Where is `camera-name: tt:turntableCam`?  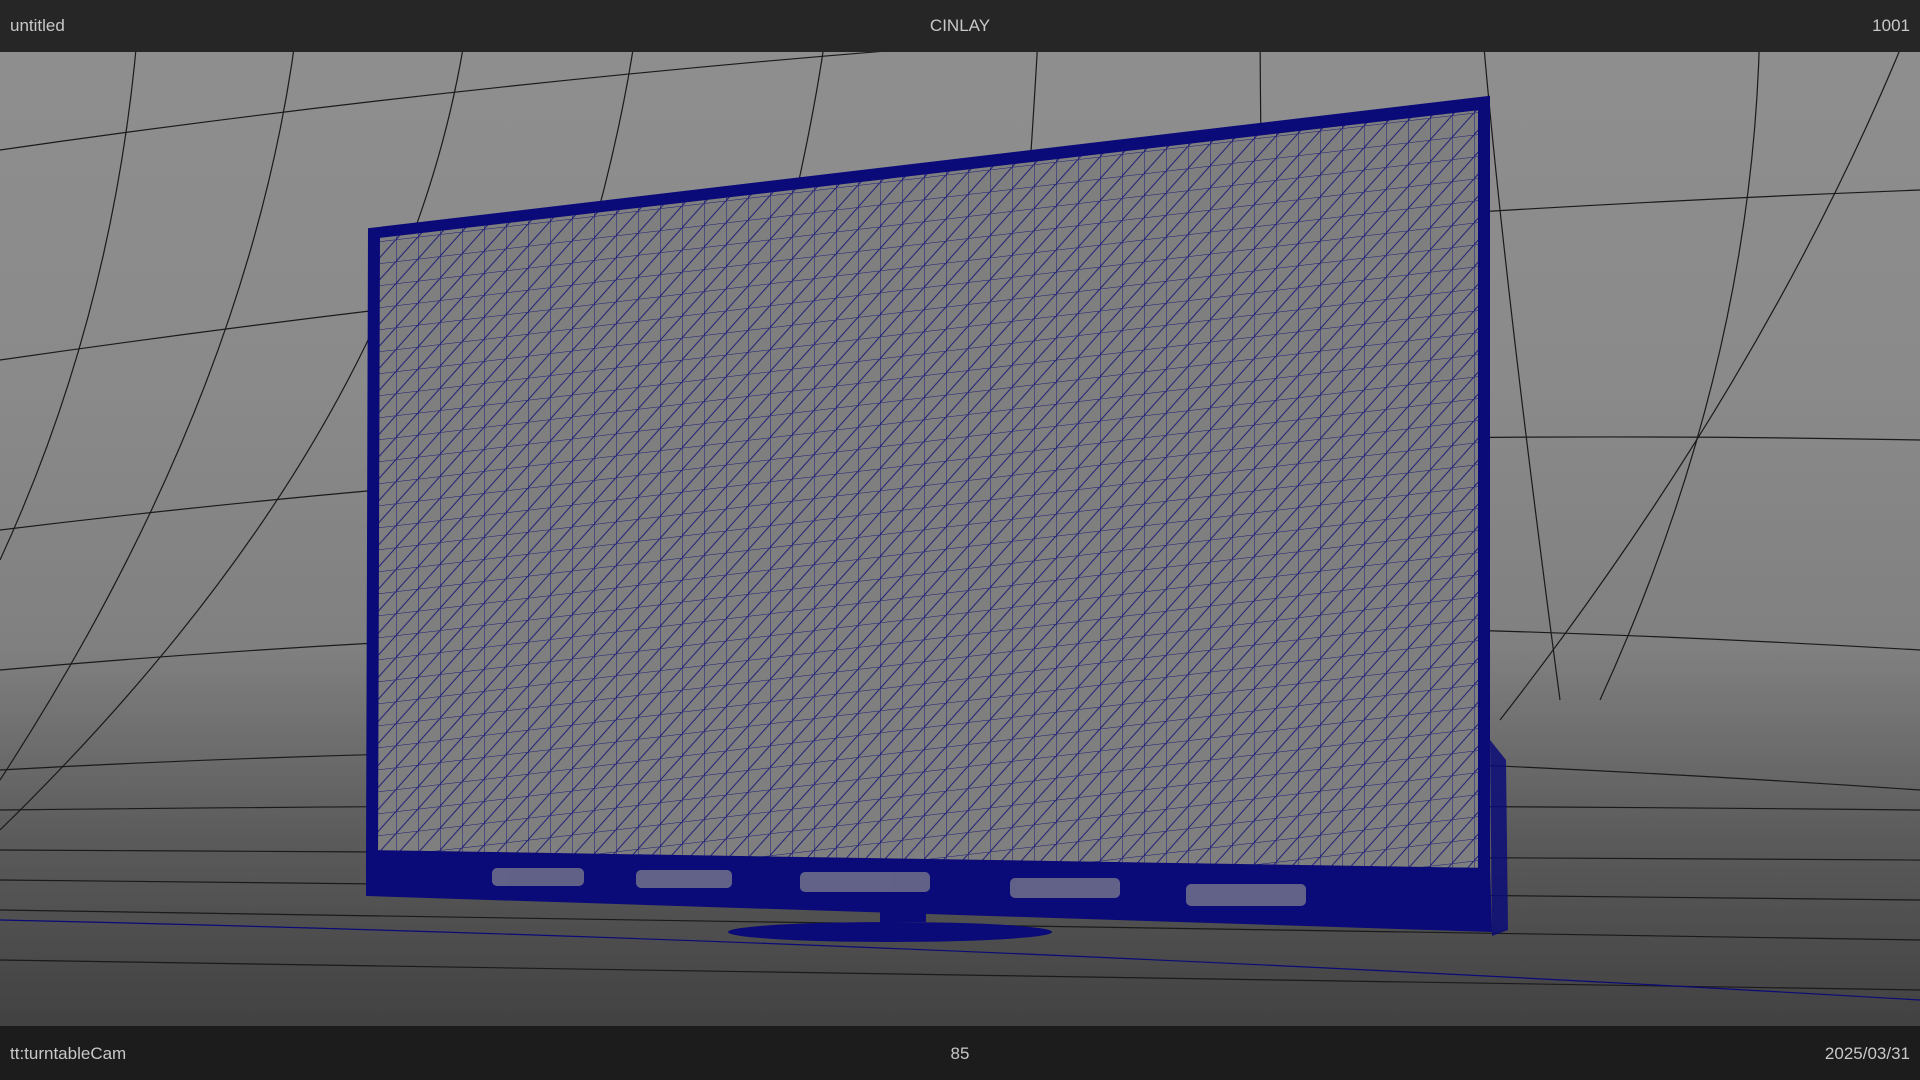
camera-name: tt:turntableCam is located at coordinates (68, 1053).